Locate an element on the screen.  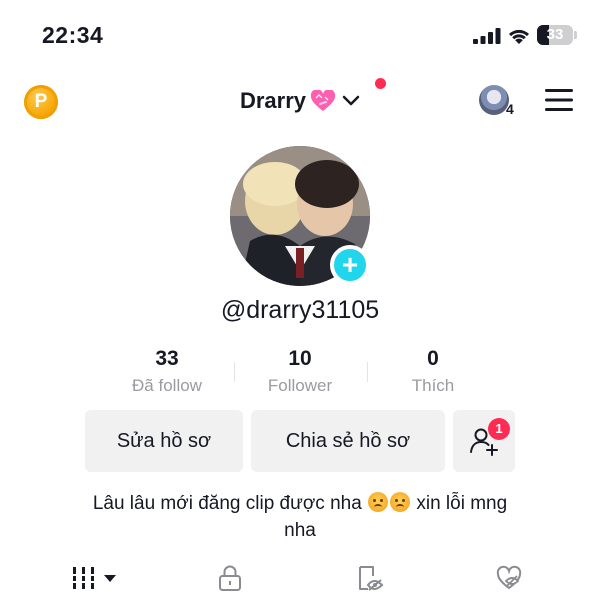
tab-videos is located at coordinates (96, 578).